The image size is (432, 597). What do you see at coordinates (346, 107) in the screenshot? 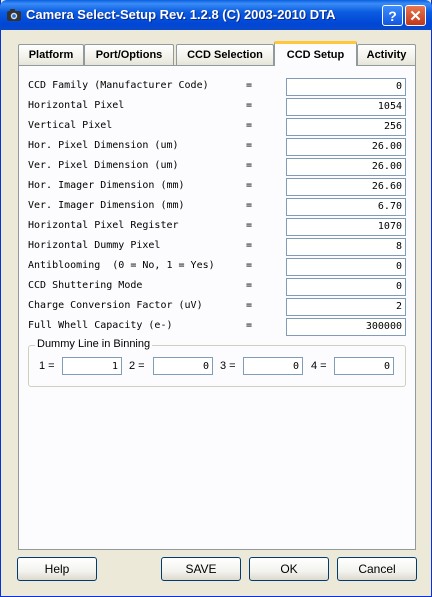
I see `horizontal-pixel-input: 1054` at bounding box center [346, 107].